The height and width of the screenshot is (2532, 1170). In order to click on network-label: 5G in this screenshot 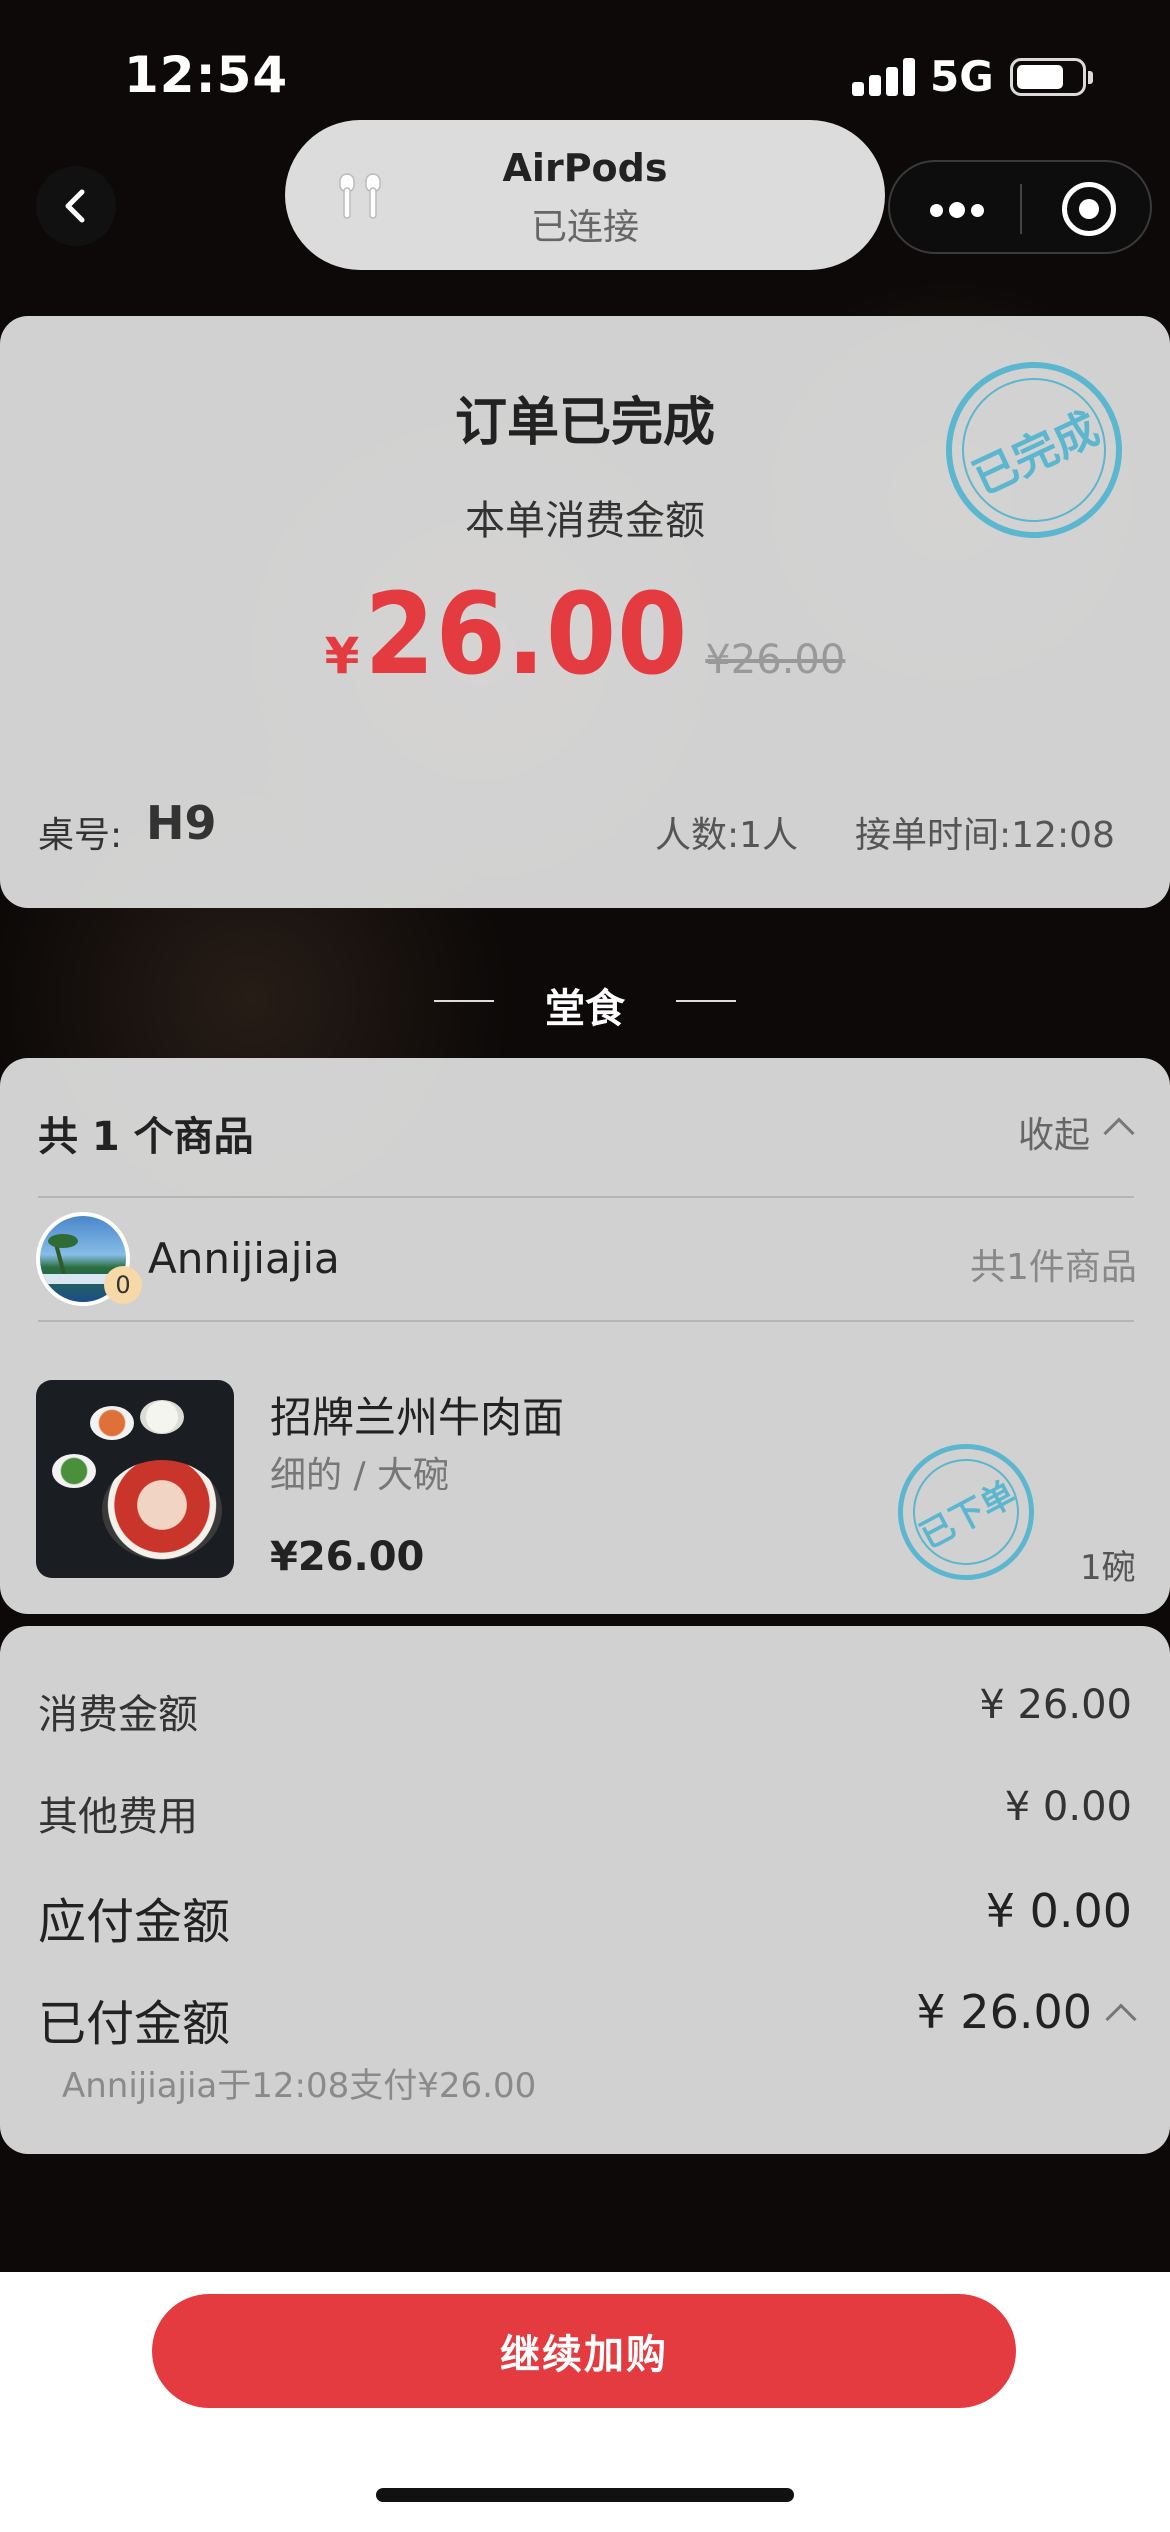, I will do `click(962, 76)`.